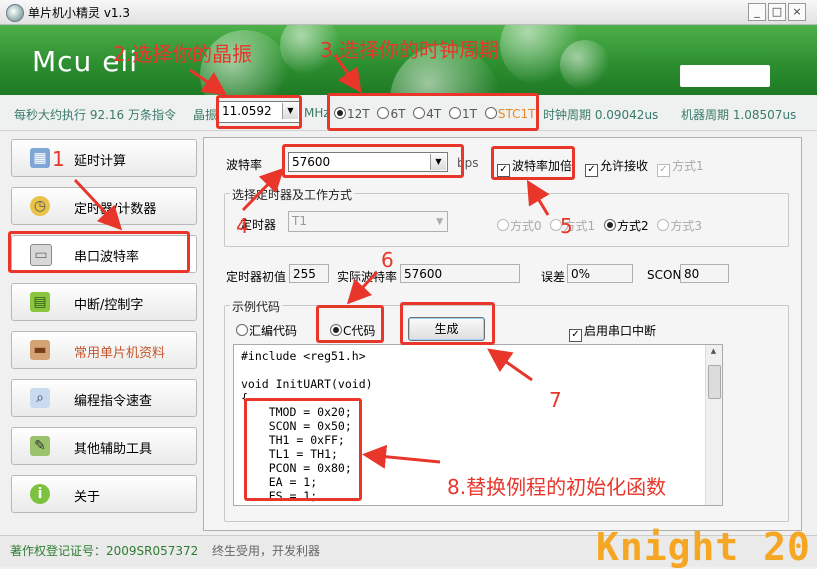 The width and height of the screenshot is (817, 569). I want to click on annotation-5: 5, so click(566, 226).